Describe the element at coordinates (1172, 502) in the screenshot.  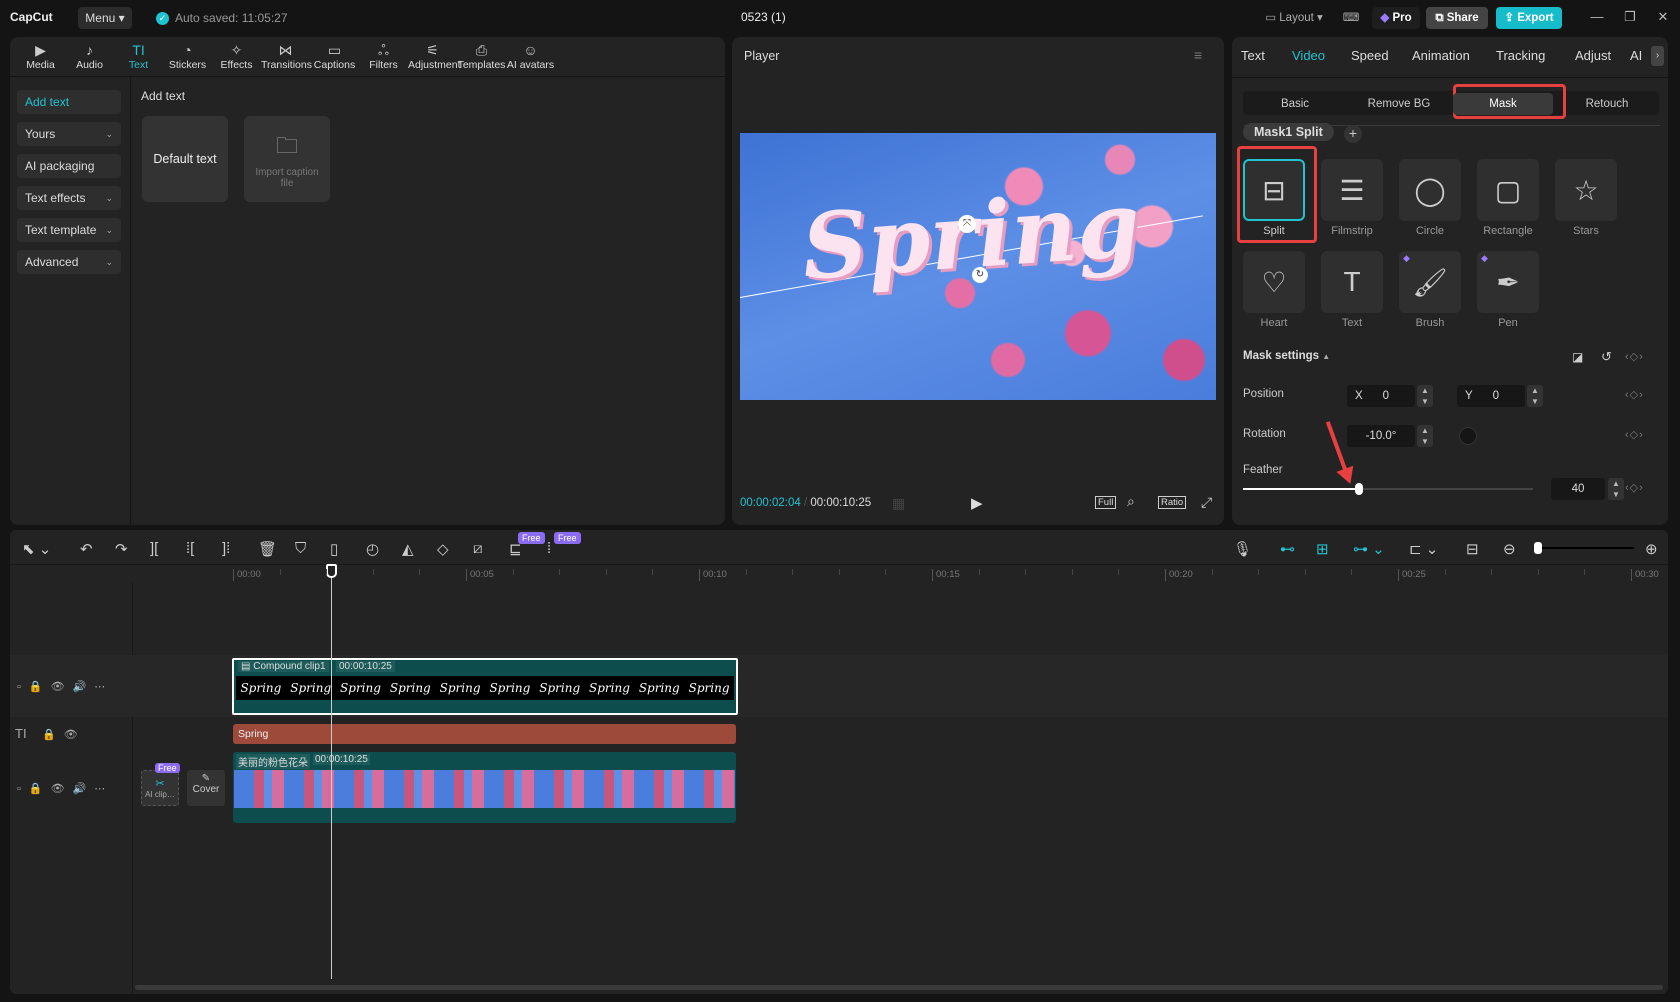
I see `ratio-button: Ratio` at that location.